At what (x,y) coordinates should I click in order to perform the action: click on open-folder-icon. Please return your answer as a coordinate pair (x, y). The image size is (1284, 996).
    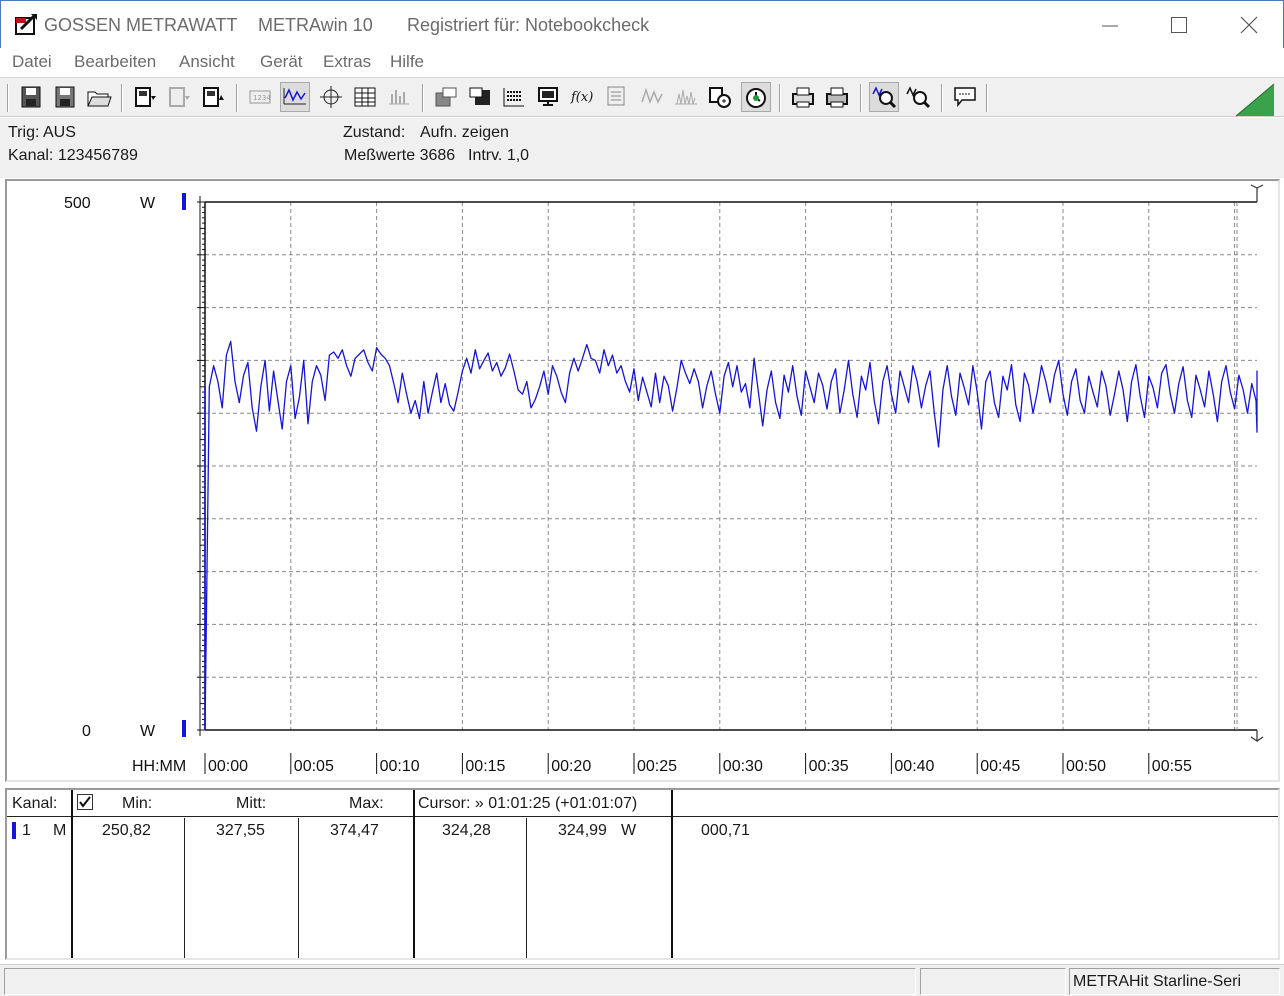
    Looking at the image, I should click on (99, 97).